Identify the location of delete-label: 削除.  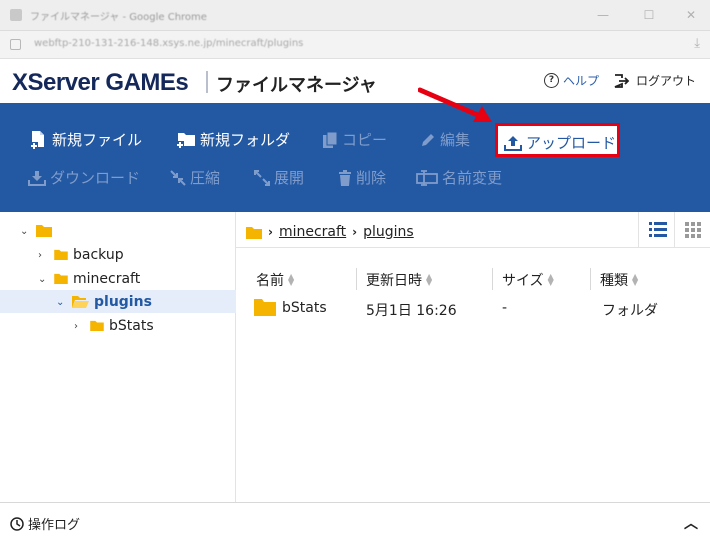
(371, 178).